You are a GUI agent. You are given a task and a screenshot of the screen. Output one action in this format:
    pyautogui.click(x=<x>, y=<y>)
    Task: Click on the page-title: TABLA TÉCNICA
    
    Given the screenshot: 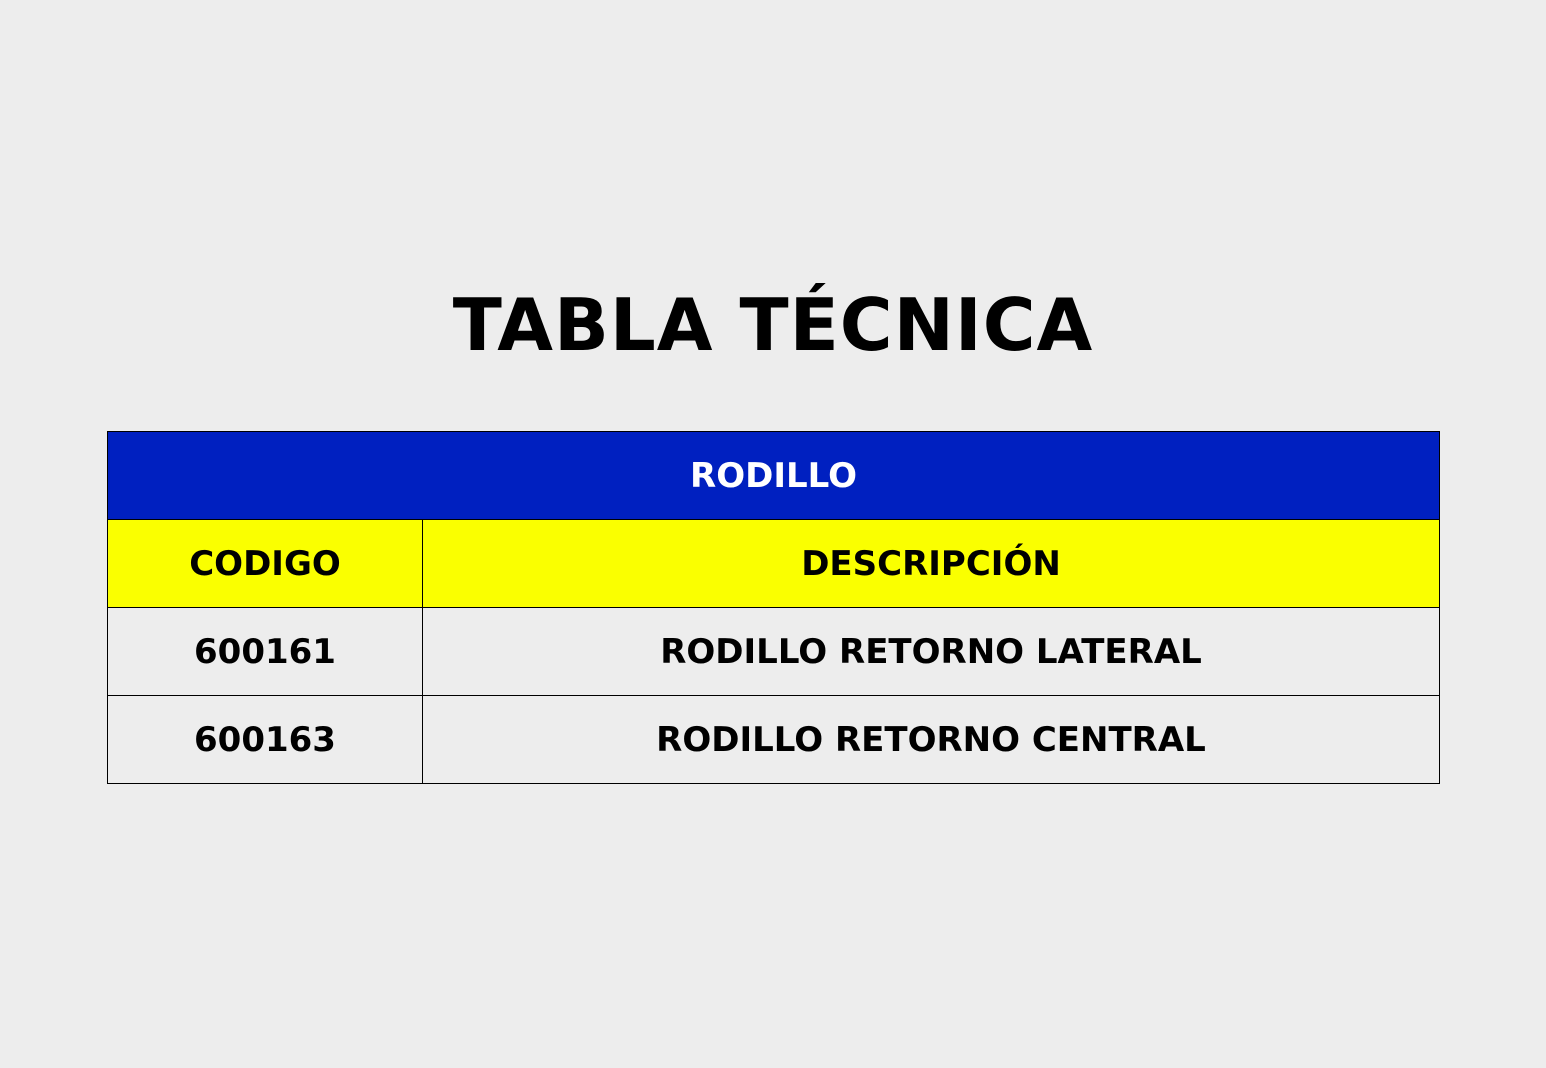 What is the action you would take?
    pyautogui.click(x=773, y=325)
    